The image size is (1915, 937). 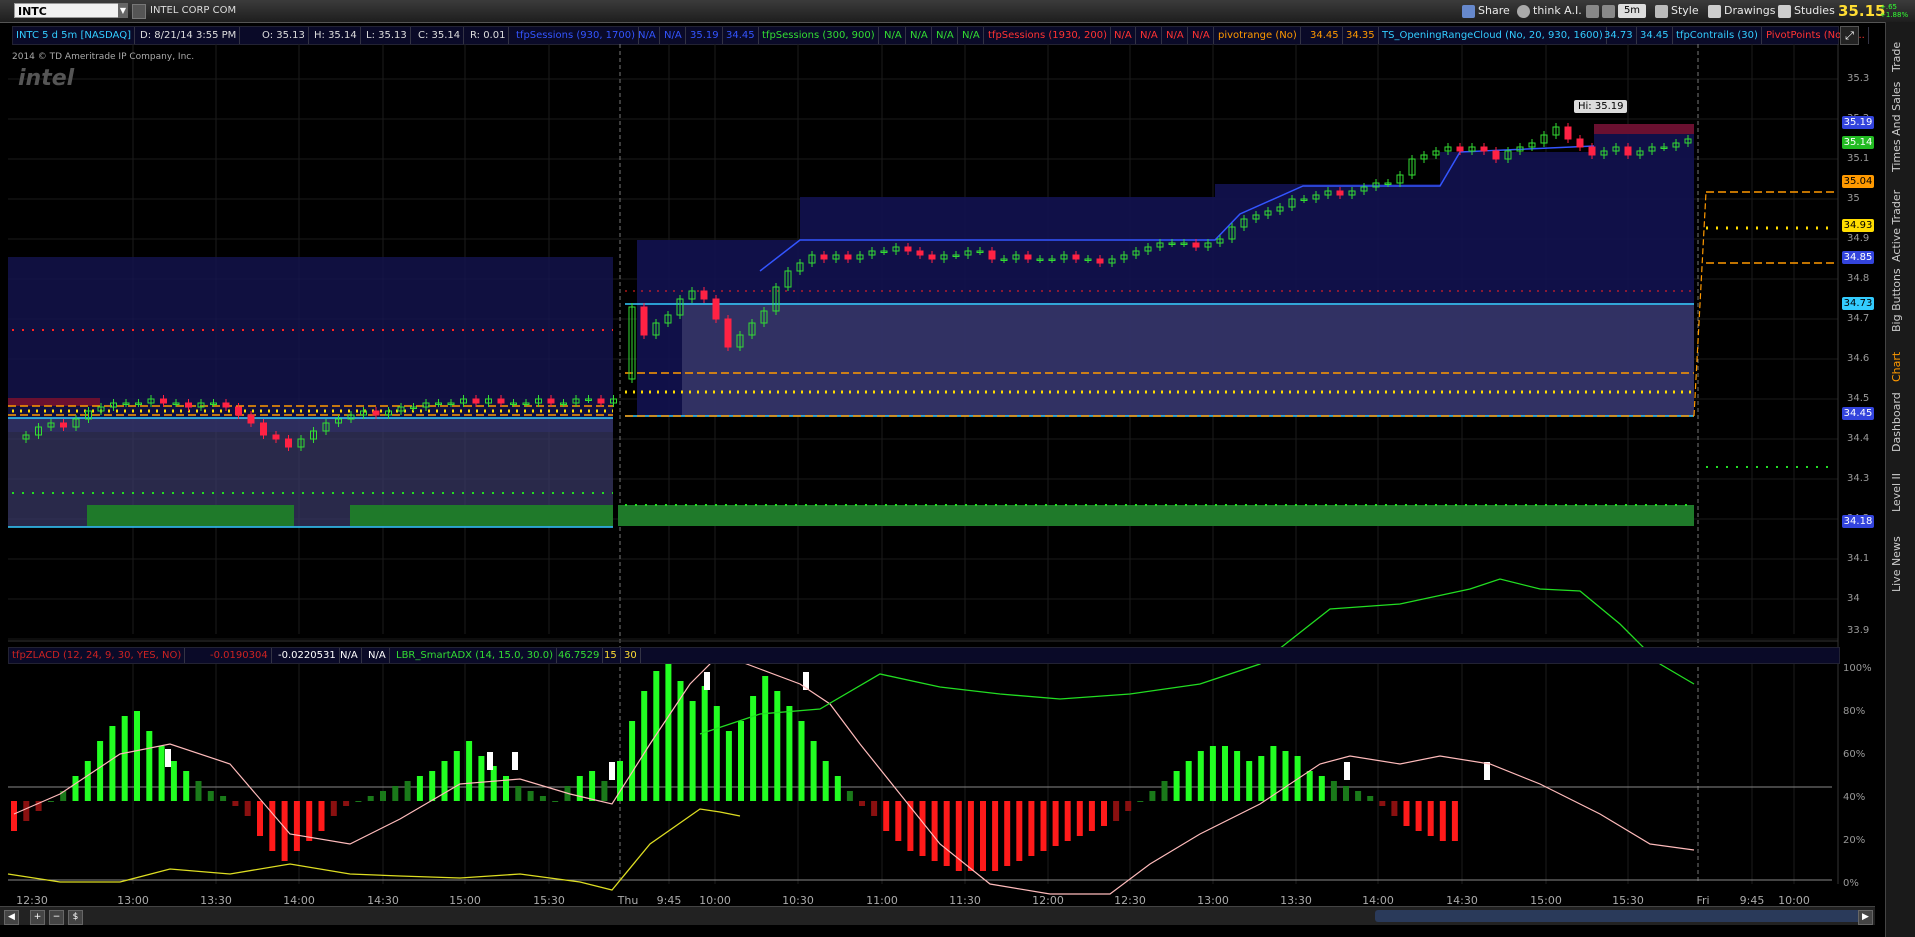 What do you see at coordinates (1258, 35) in the screenshot?
I see `study-legend-item: pivotrange (No)` at bounding box center [1258, 35].